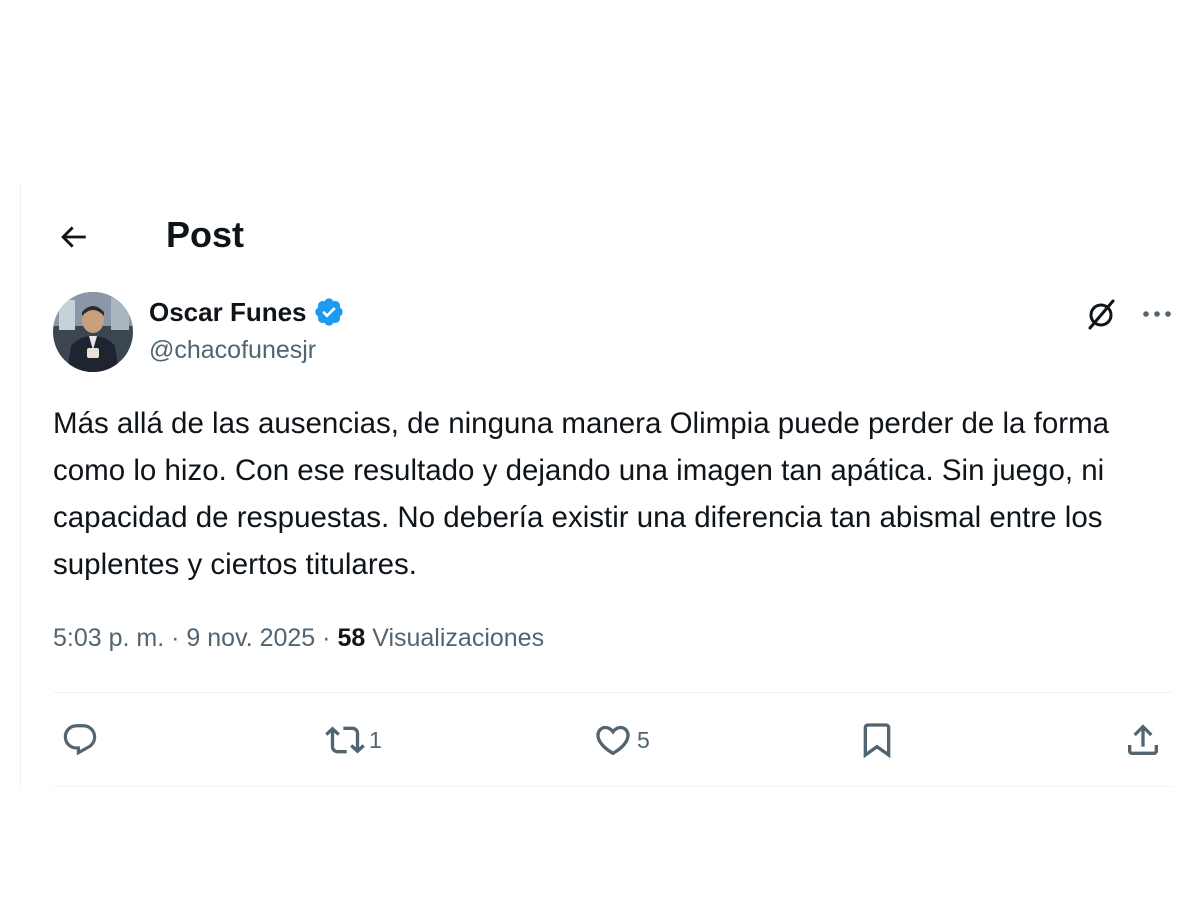  I want to click on bookmark-icon, so click(877, 741).